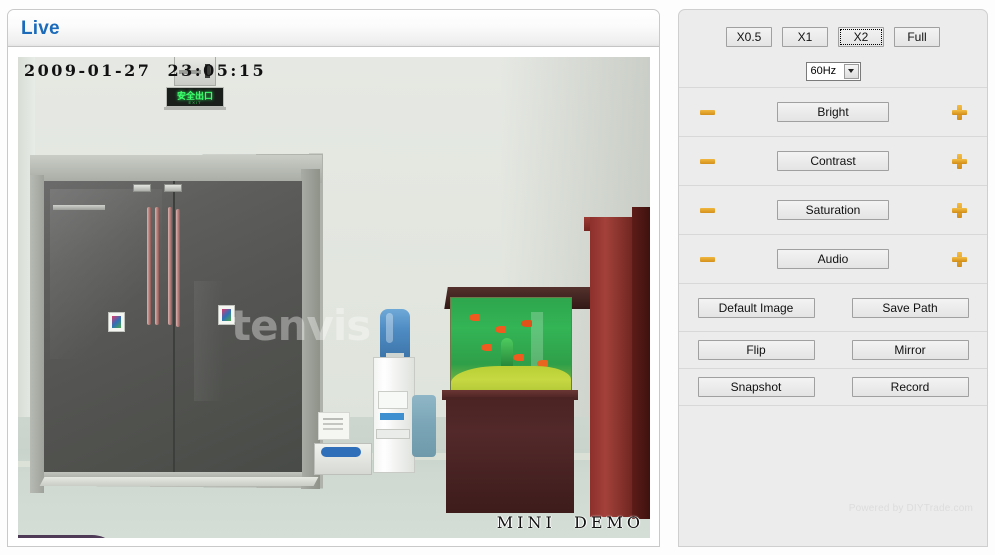 This screenshot has width=995, height=555. I want to click on glass-reflection-secondary, so click(209, 341).